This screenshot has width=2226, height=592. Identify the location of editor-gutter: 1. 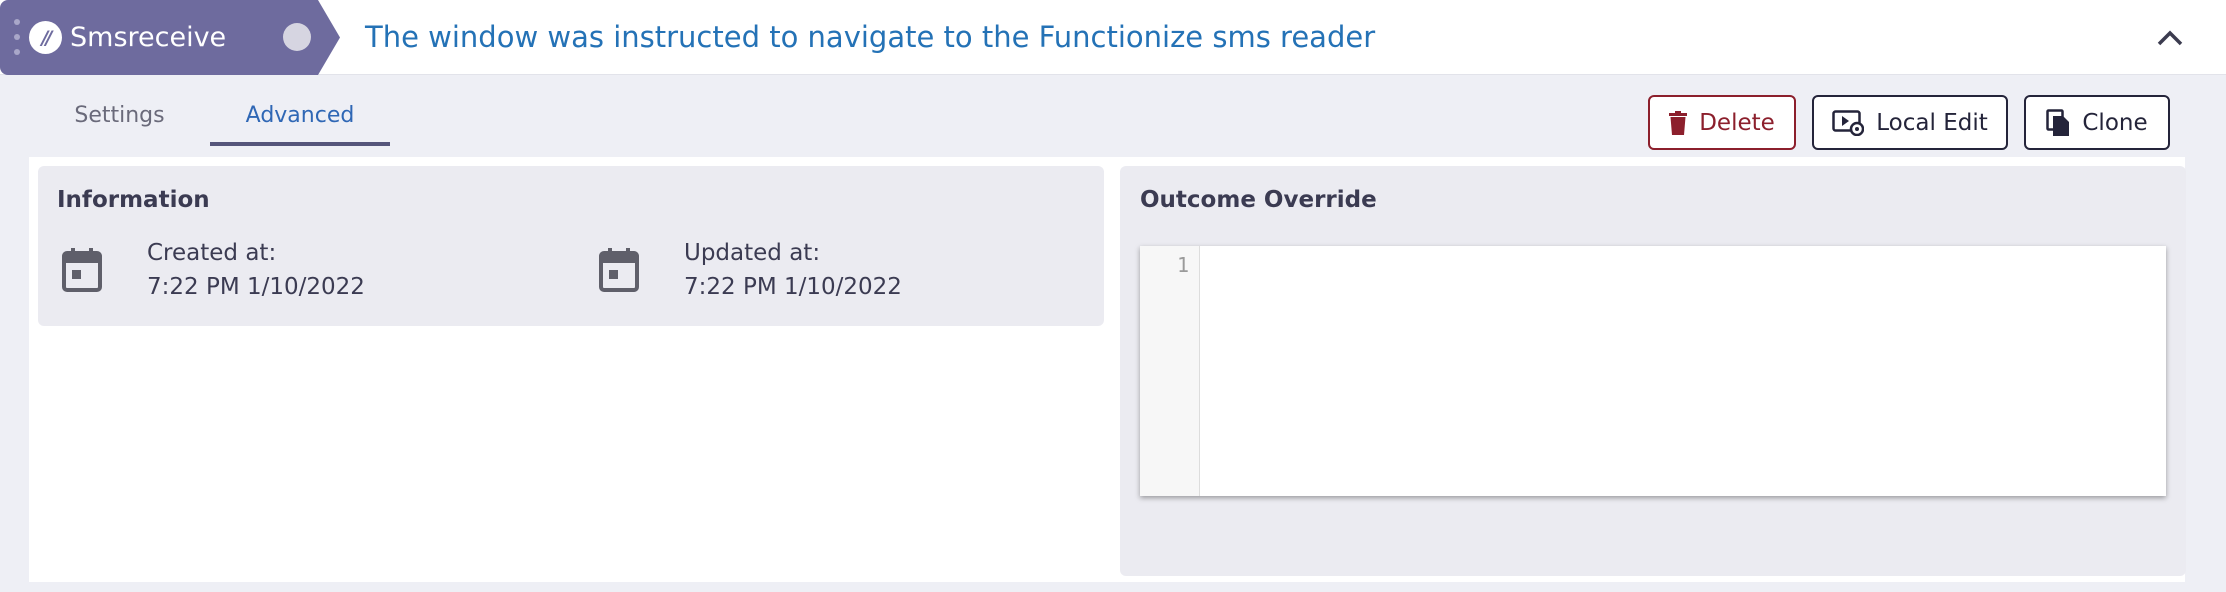
(1170, 371).